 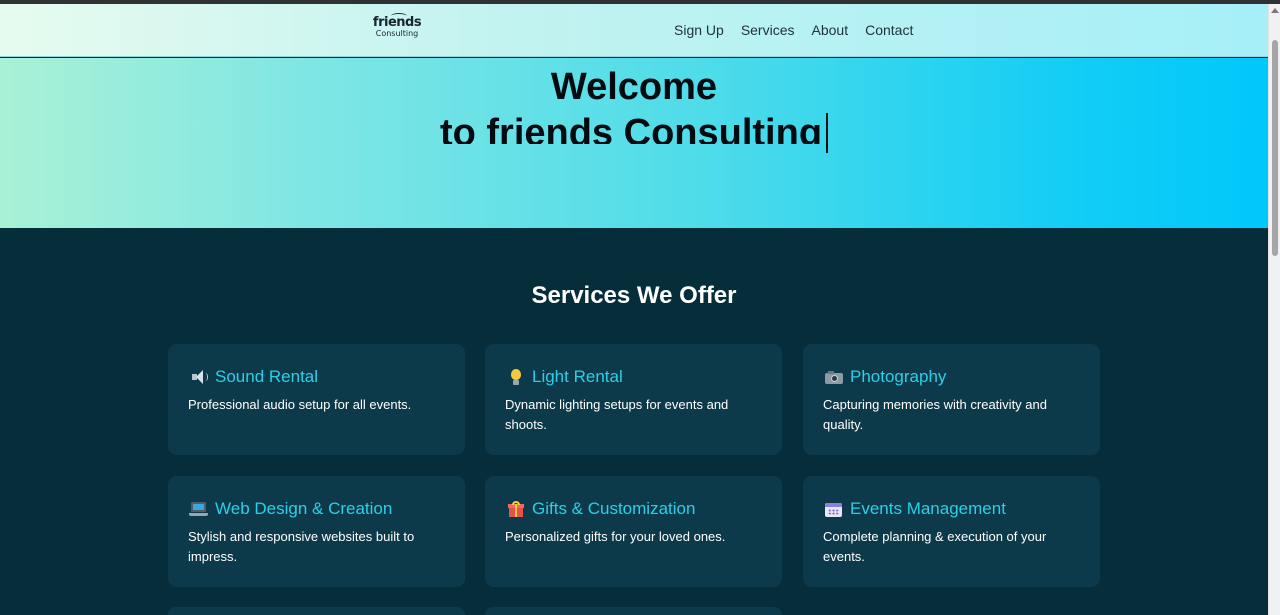 What do you see at coordinates (833, 509) in the screenshot?
I see `calendar-icon` at bounding box center [833, 509].